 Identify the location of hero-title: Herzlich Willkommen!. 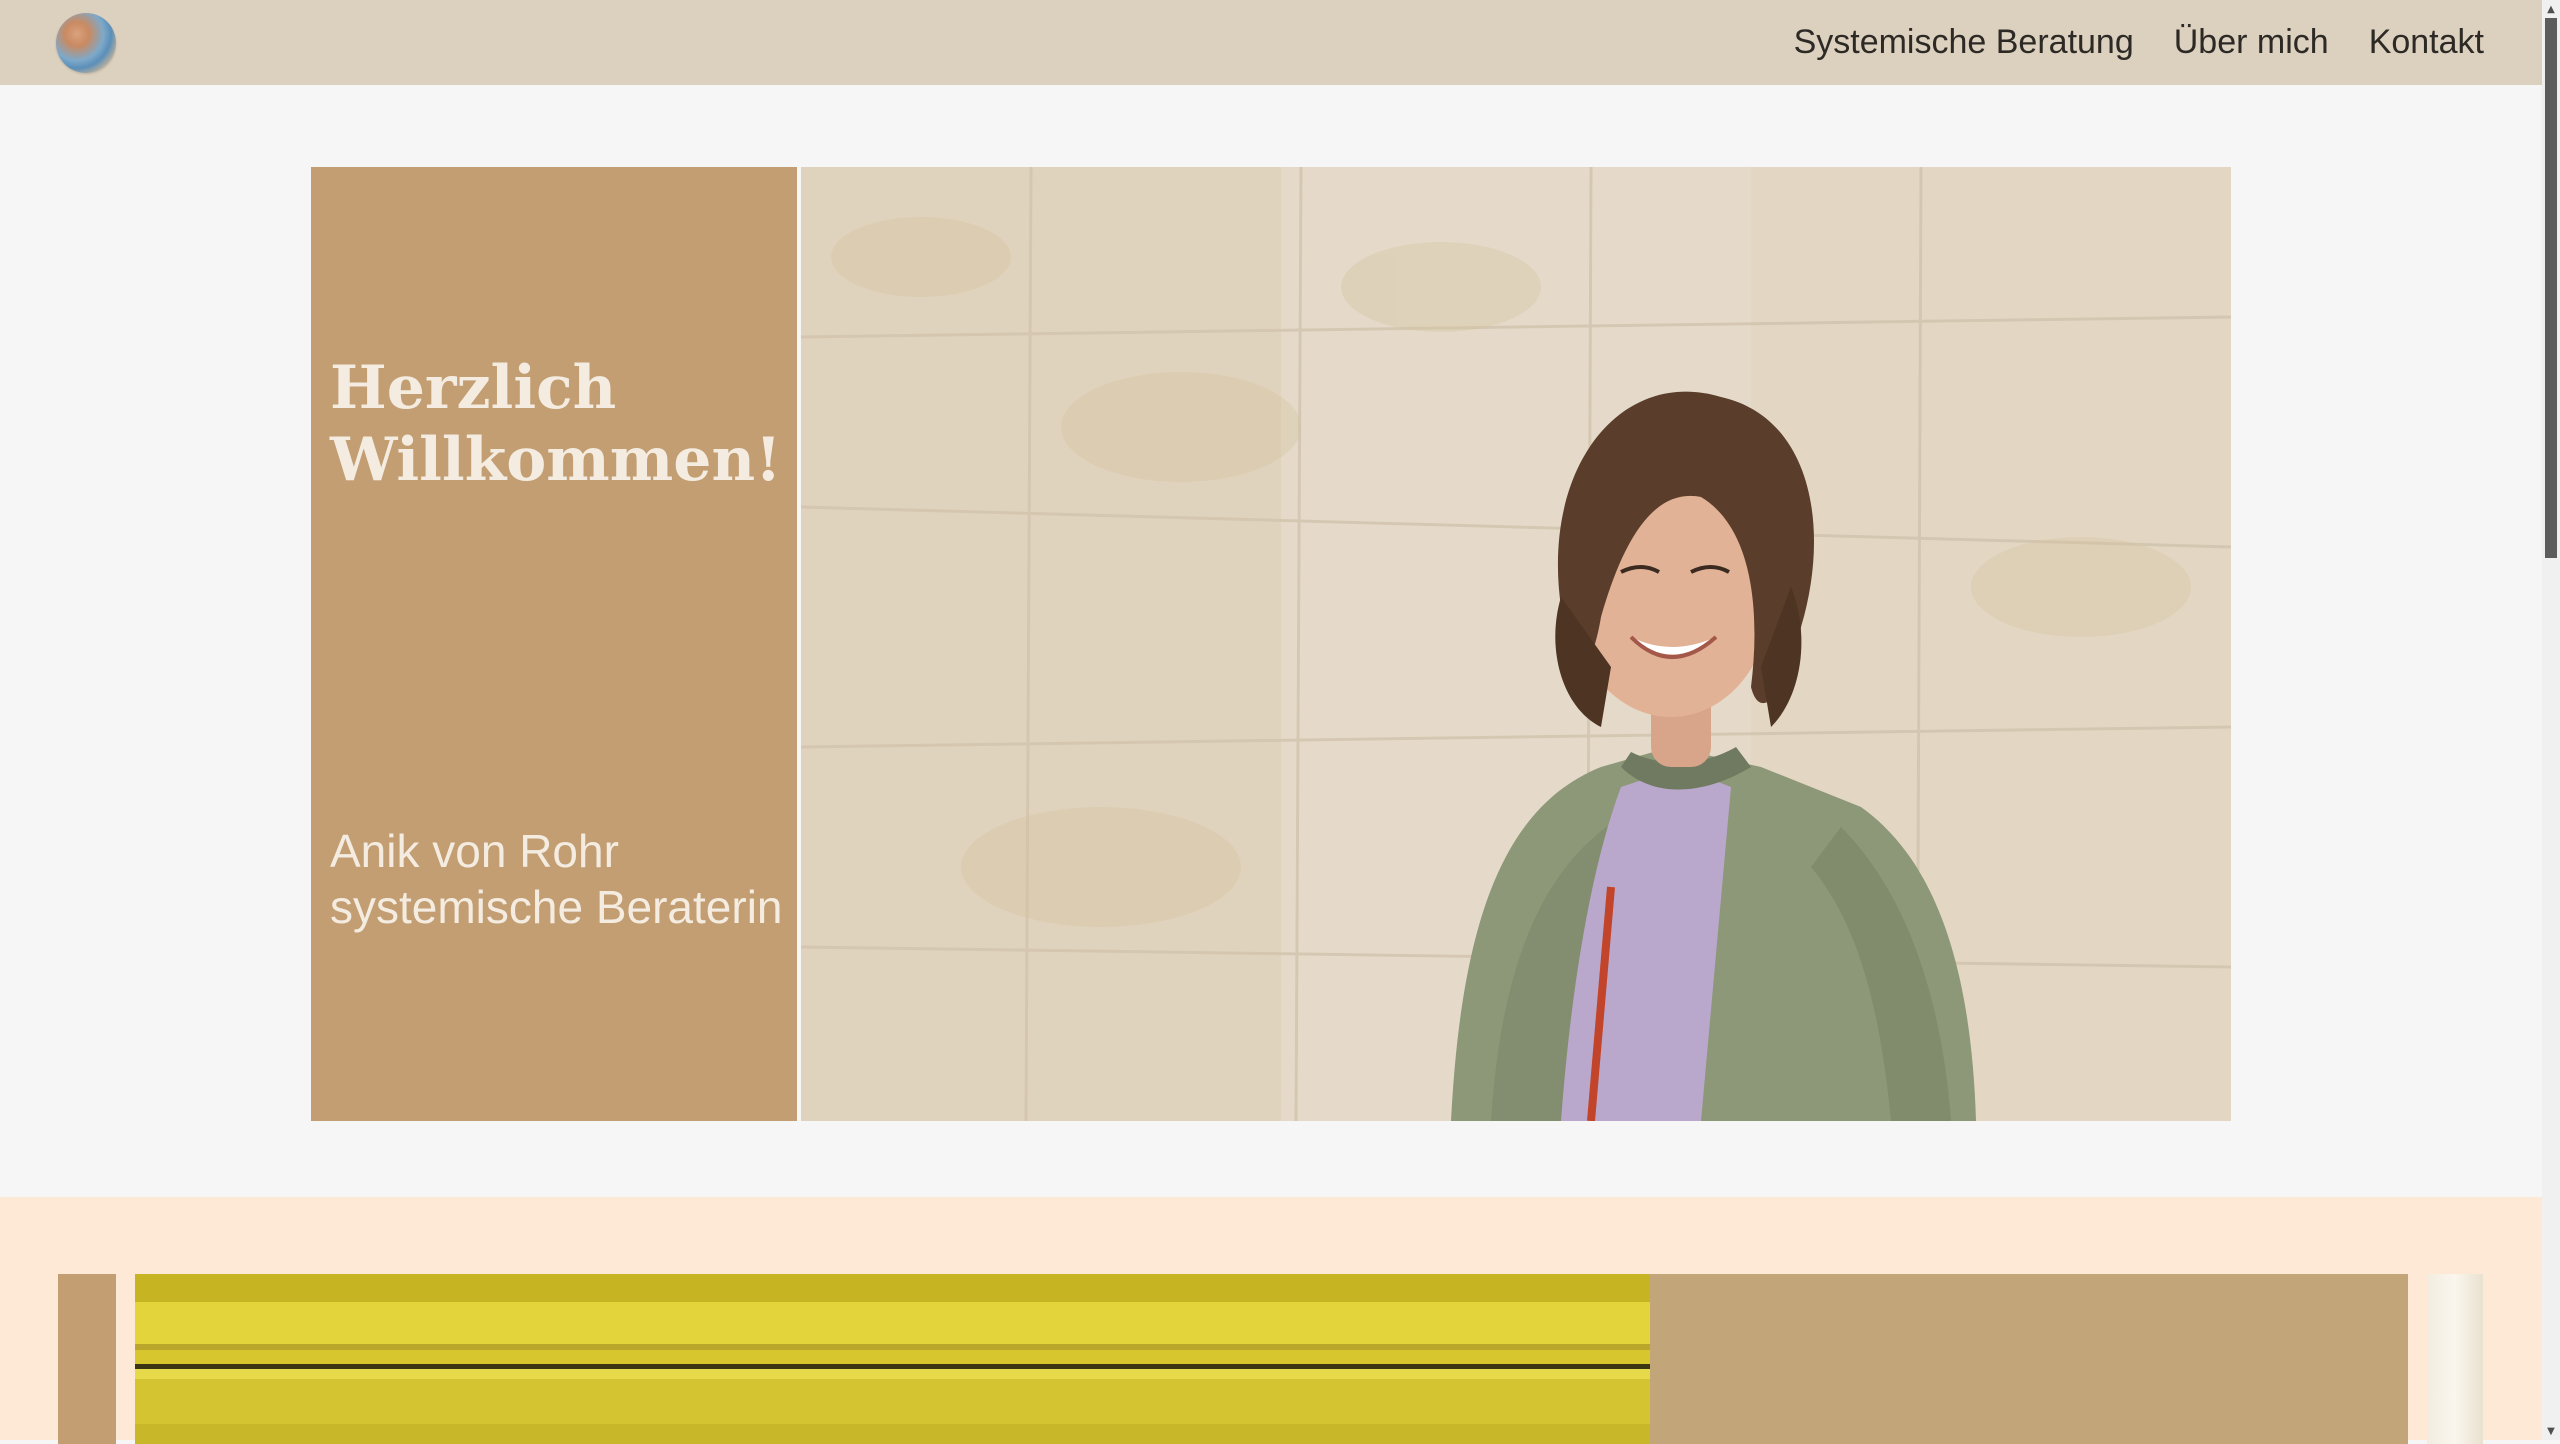
(556, 424).